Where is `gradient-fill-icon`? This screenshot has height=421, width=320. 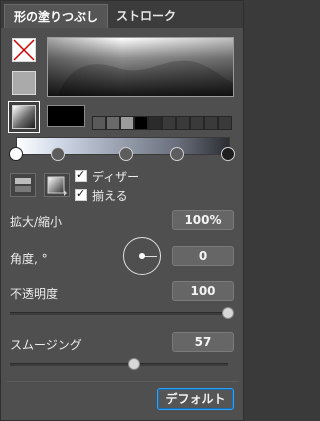
gradient-fill-icon is located at coordinates (24, 117).